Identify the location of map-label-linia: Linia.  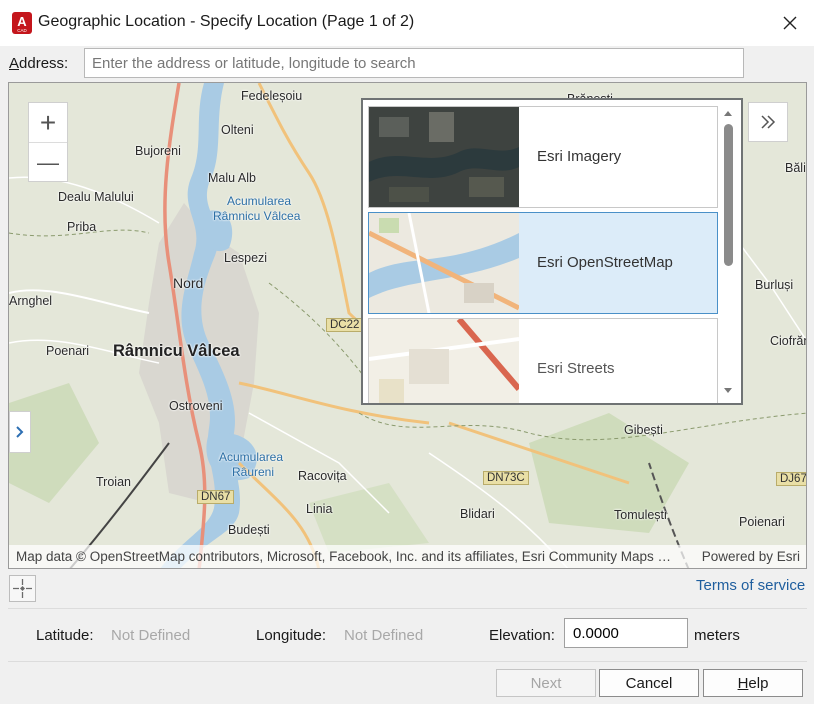
(319, 509).